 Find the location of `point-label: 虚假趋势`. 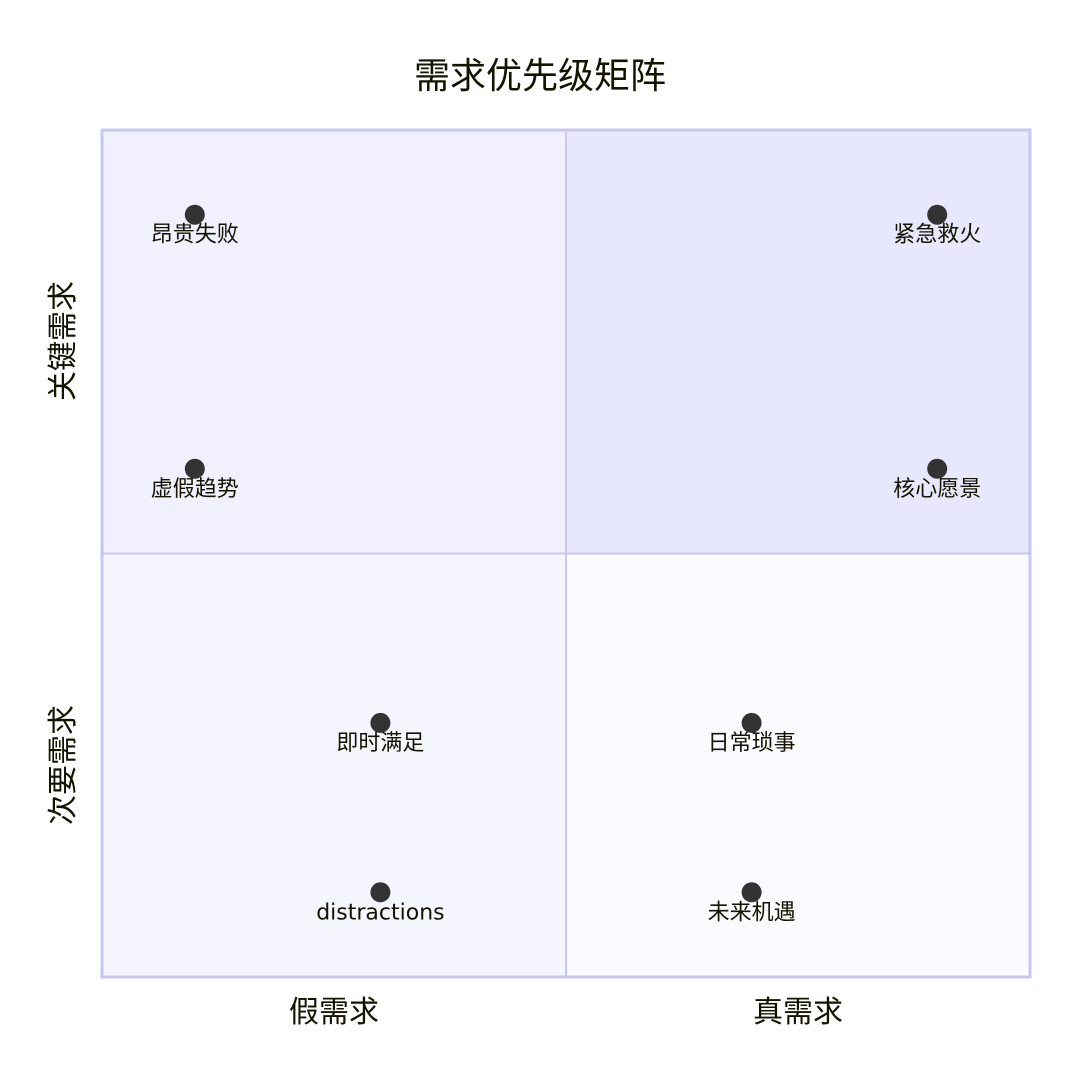

point-label: 虚假趋势 is located at coordinates (195, 489).